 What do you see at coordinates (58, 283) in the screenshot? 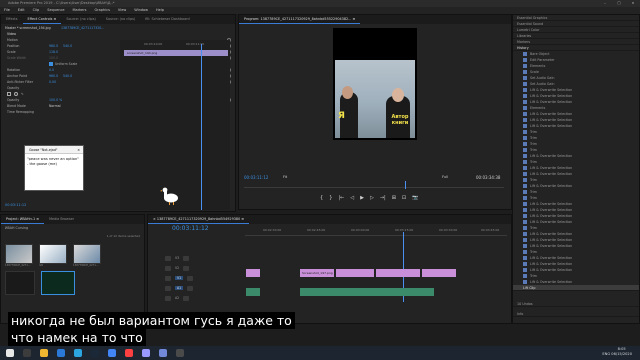
I see `media-thumbnail-selected` at bounding box center [58, 283].